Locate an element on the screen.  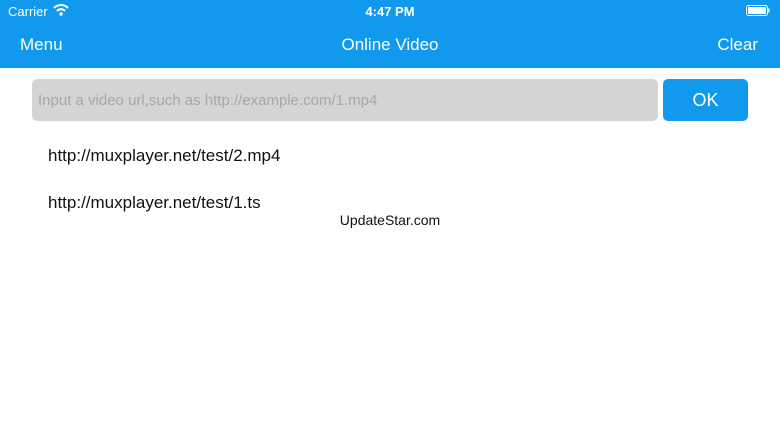
video-url-input is located at coordinates (345, 100).